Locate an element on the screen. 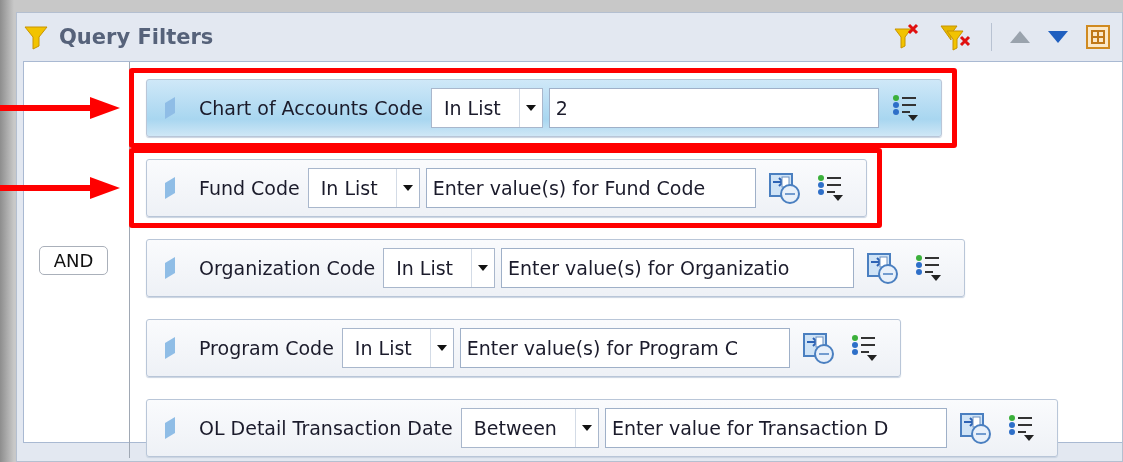 The height and width of the screenshot is (462, 1123). filter-field-label: Organization Code is located at coordinates (287, 268).